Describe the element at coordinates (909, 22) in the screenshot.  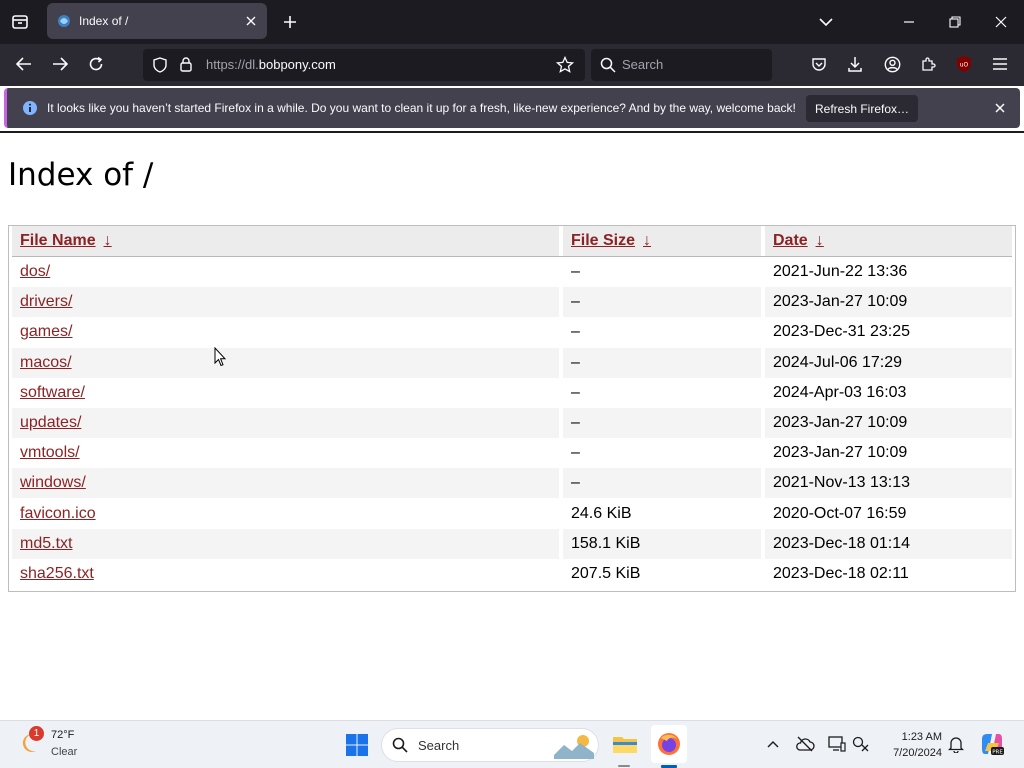
I see `minimize-button` at that location.